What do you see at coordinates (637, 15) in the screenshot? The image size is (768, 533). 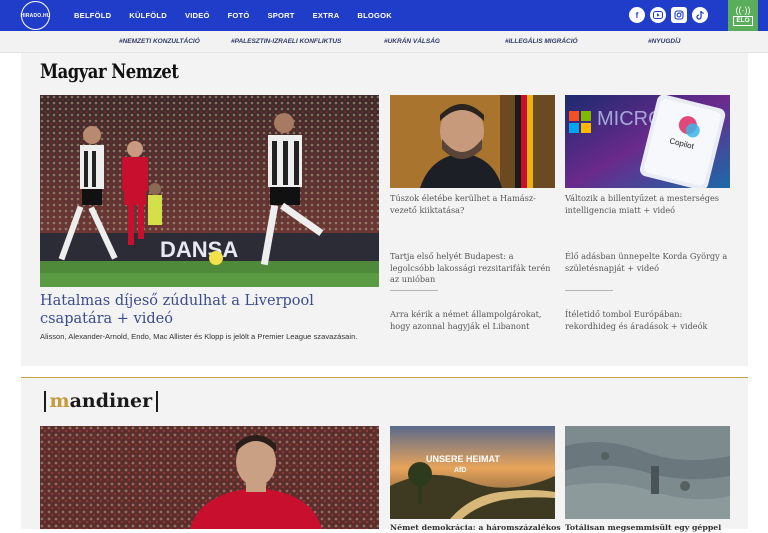 I see `facebook-icon: f` at bounding box center [637, 15].